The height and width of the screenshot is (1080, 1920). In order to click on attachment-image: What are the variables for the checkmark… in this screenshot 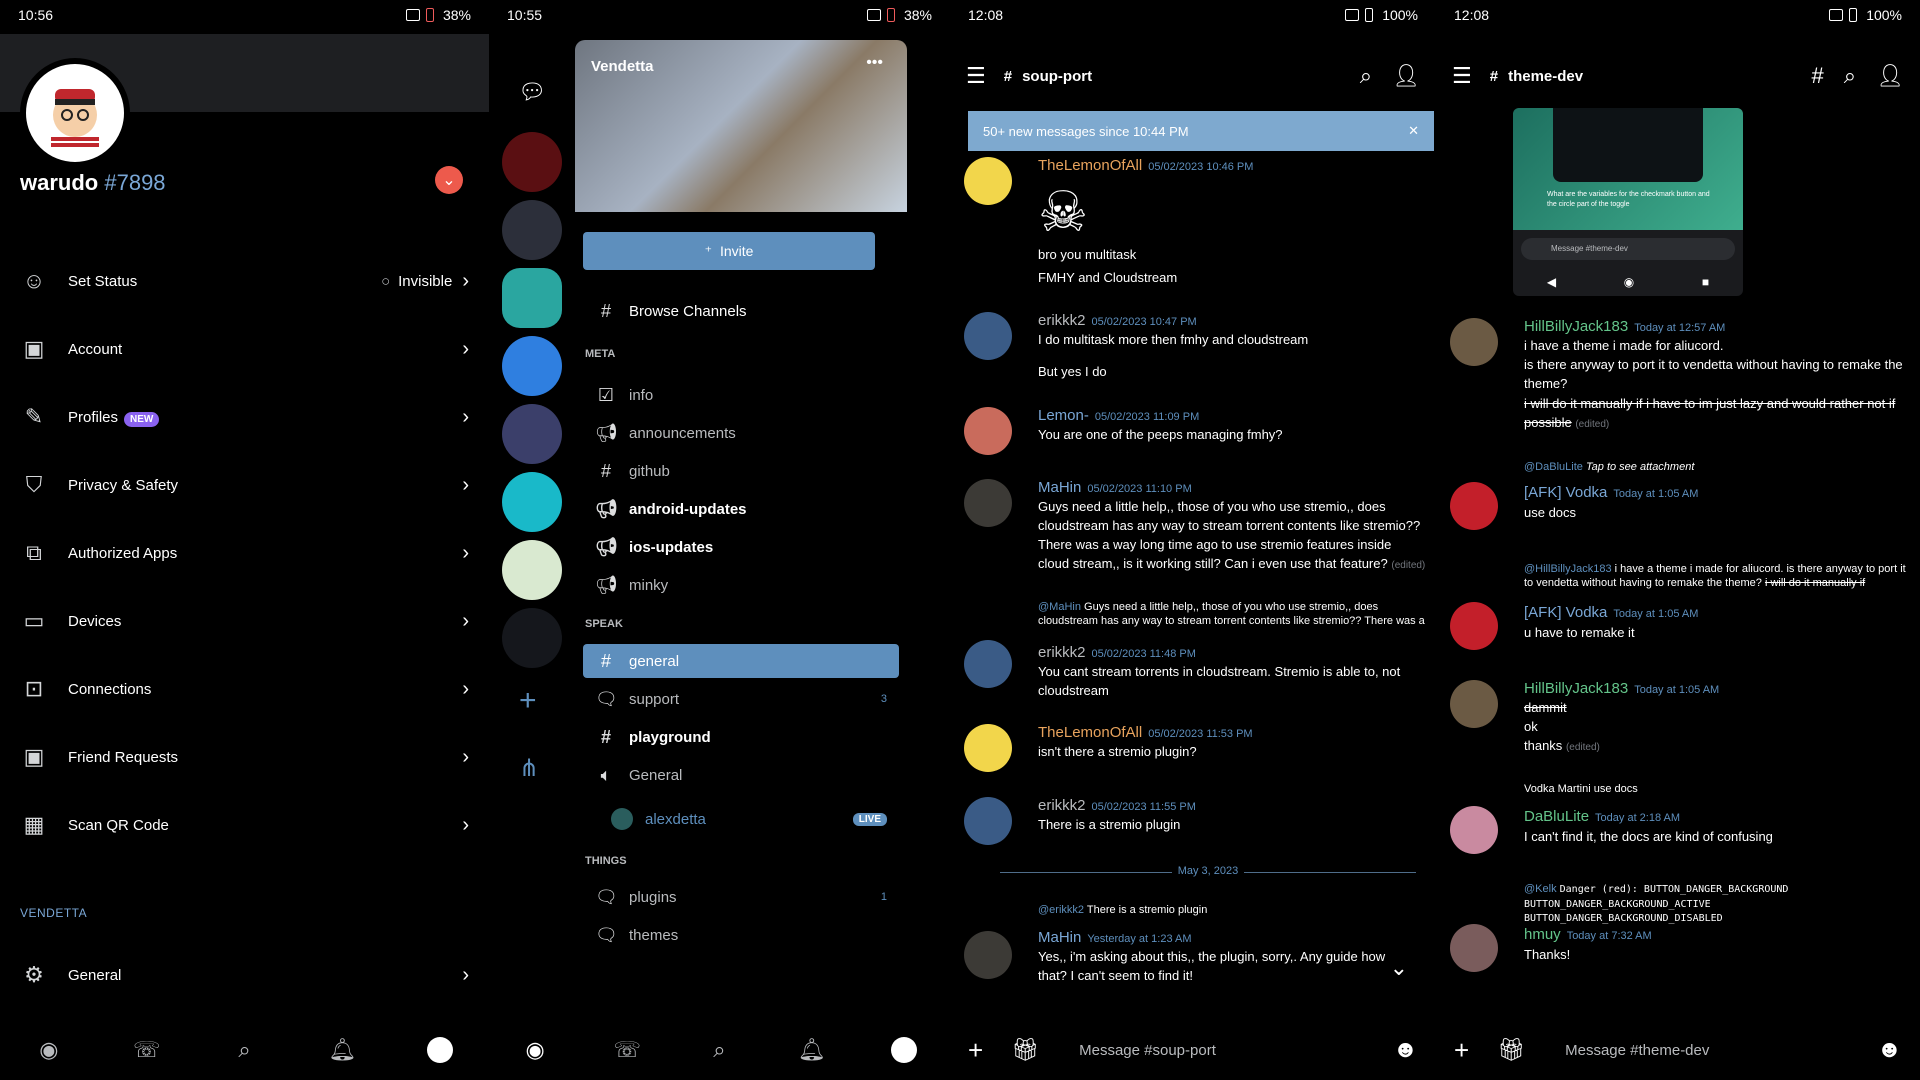, I will do `click(1628, 202)`.